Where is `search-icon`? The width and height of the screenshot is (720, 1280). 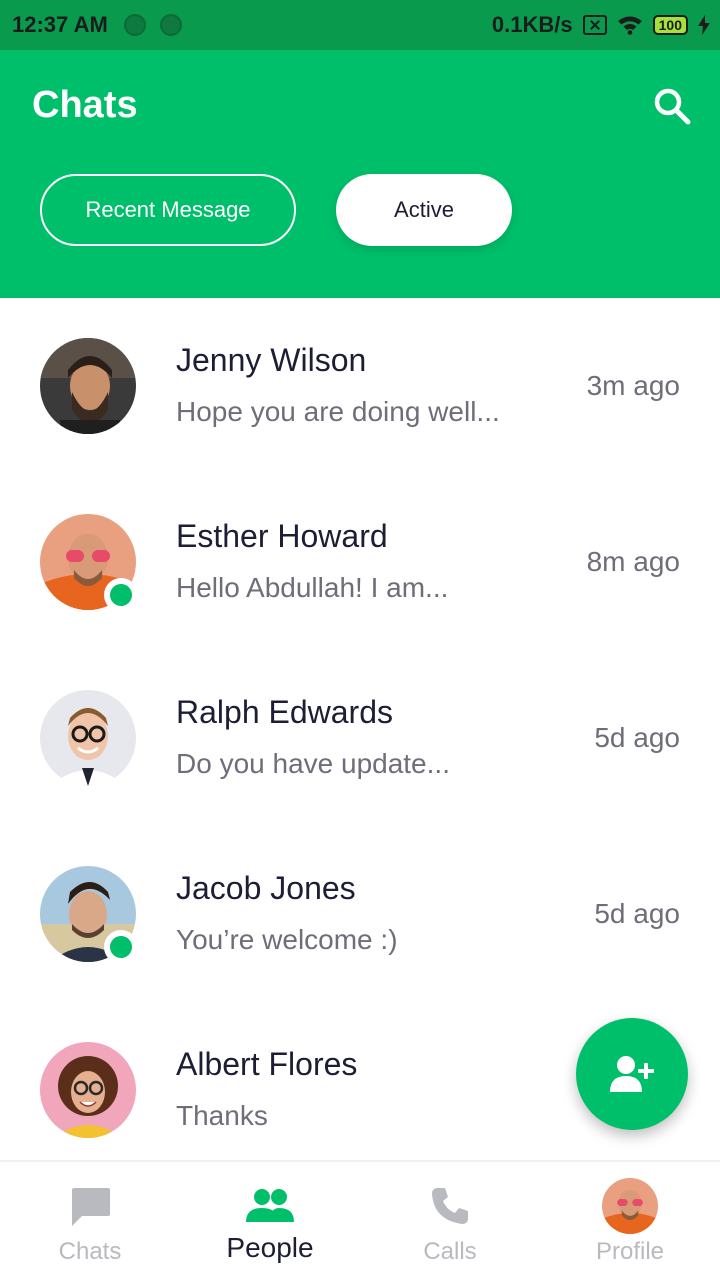 search-icon is located at coordinates (672, 106).